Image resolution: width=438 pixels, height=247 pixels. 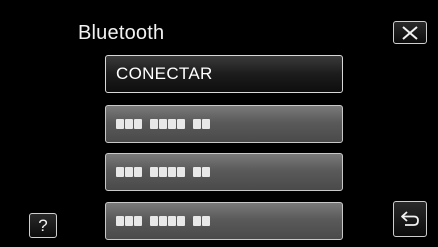 I want to click on connect-label: CONECTAR, so click(x=164, y=73).